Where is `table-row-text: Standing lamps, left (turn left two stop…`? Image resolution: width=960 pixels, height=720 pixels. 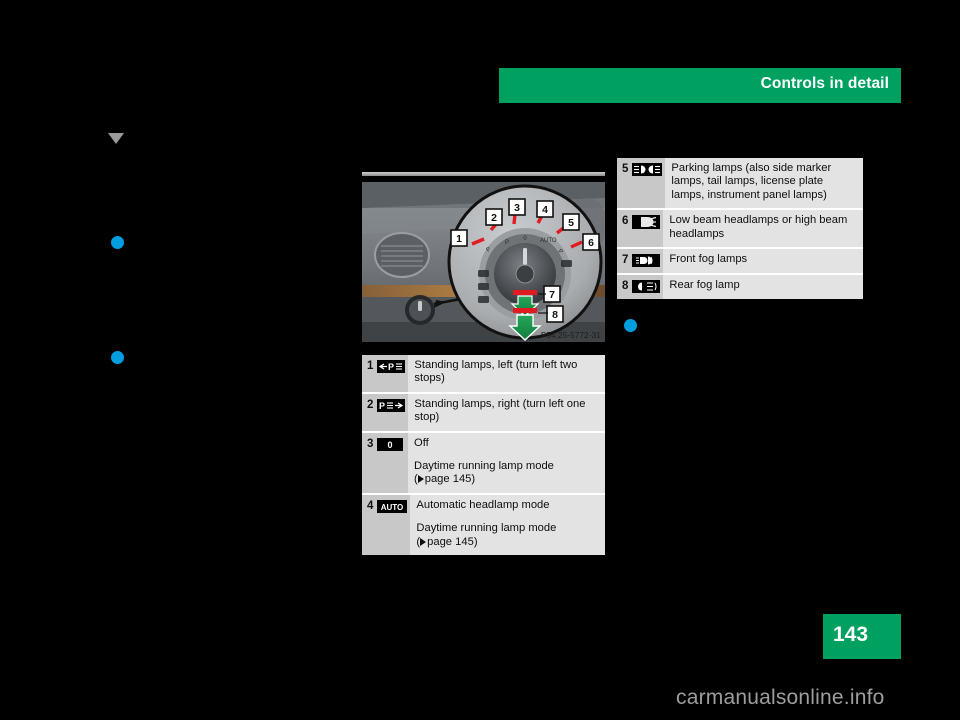 table-row-text: Standing lamps, left (turn left two stop… is located at coordinates (506, 373).